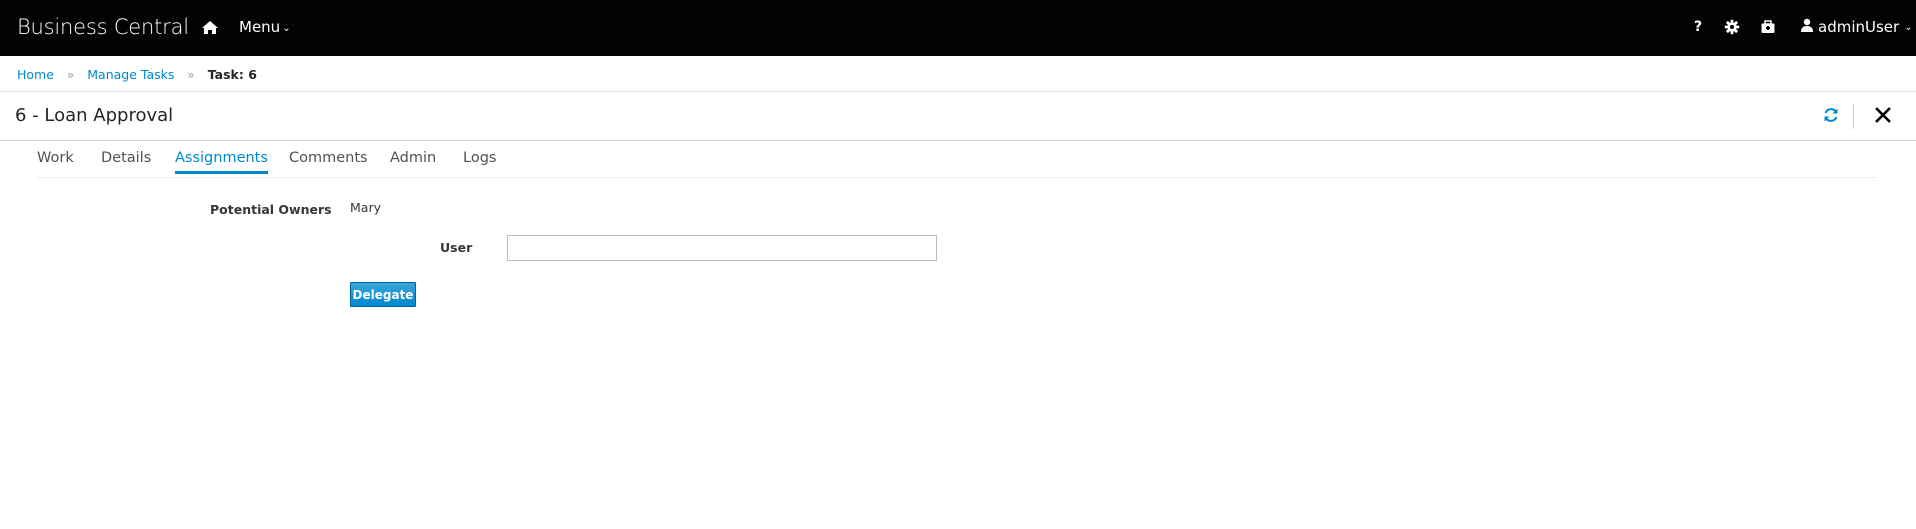 Image resolution: width=1916 pixels, height=529 pixels. What do you see at coordinates (413, 162) in the screenshot?
I see `tab-admin: Admin` at bounding box center [413, 162].